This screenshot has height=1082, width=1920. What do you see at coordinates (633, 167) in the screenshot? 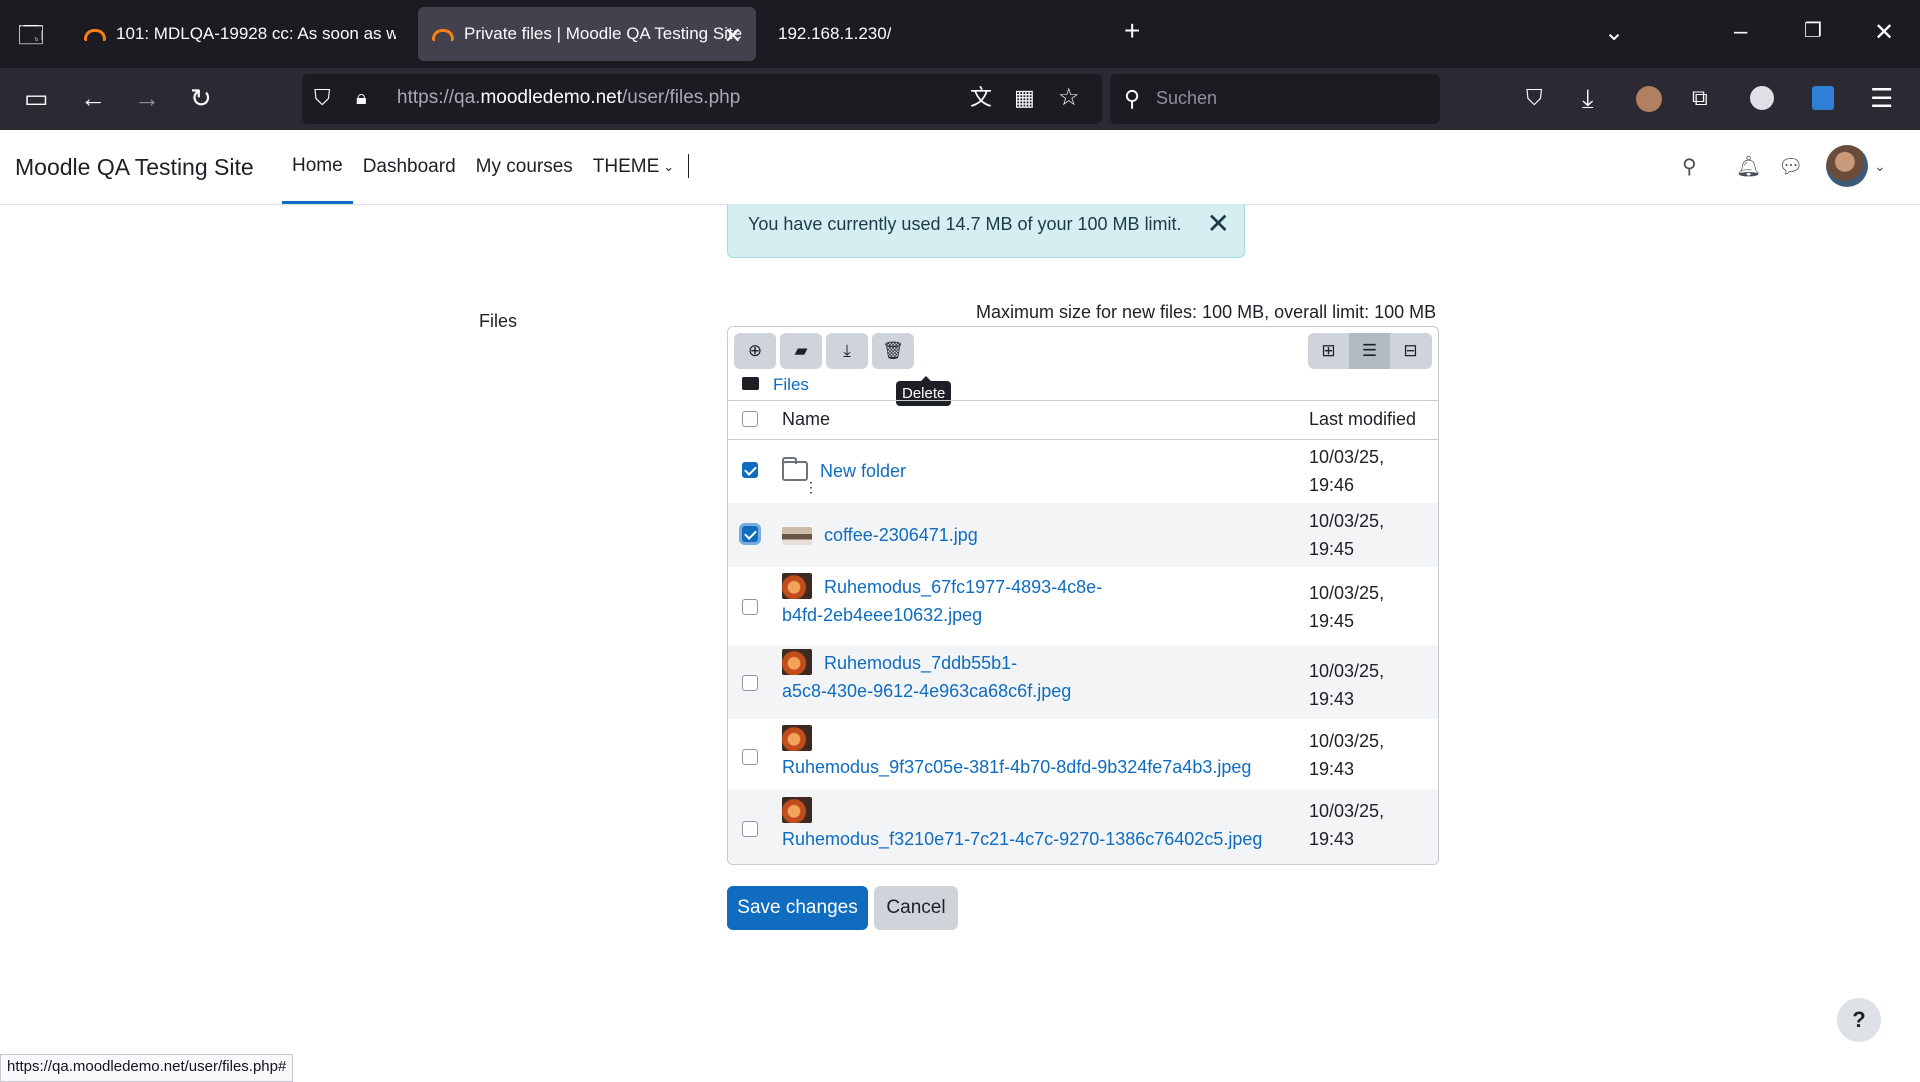
I see `nav-theme: THEME ⌄` at bounding box center [633, 167].